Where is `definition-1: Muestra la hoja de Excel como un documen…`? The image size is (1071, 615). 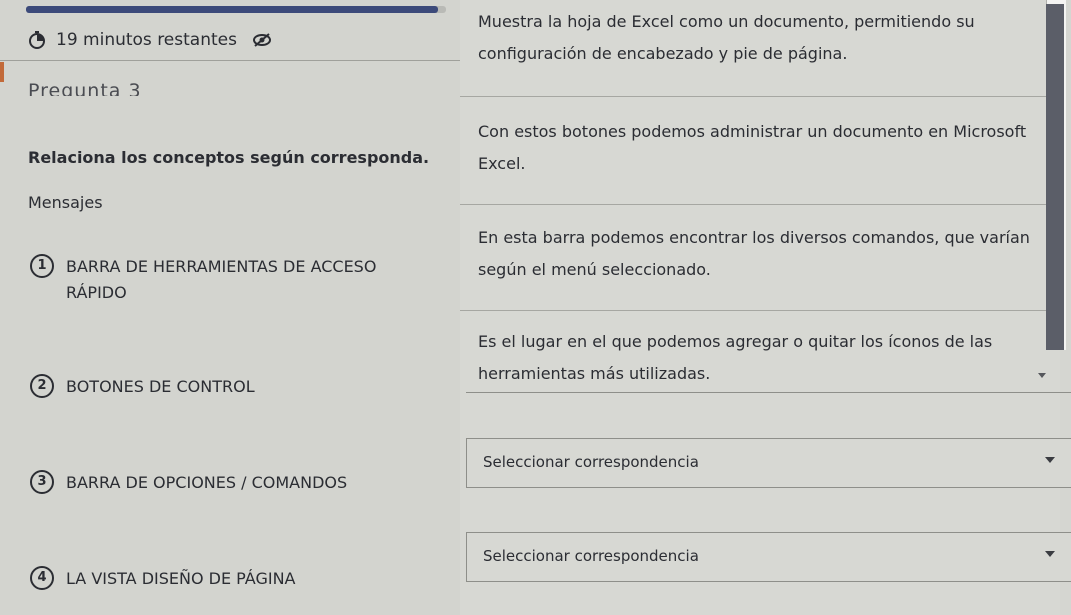 definition-1: Muestra la hoja de Excel como un documen… is located at coordinates (726, 37).